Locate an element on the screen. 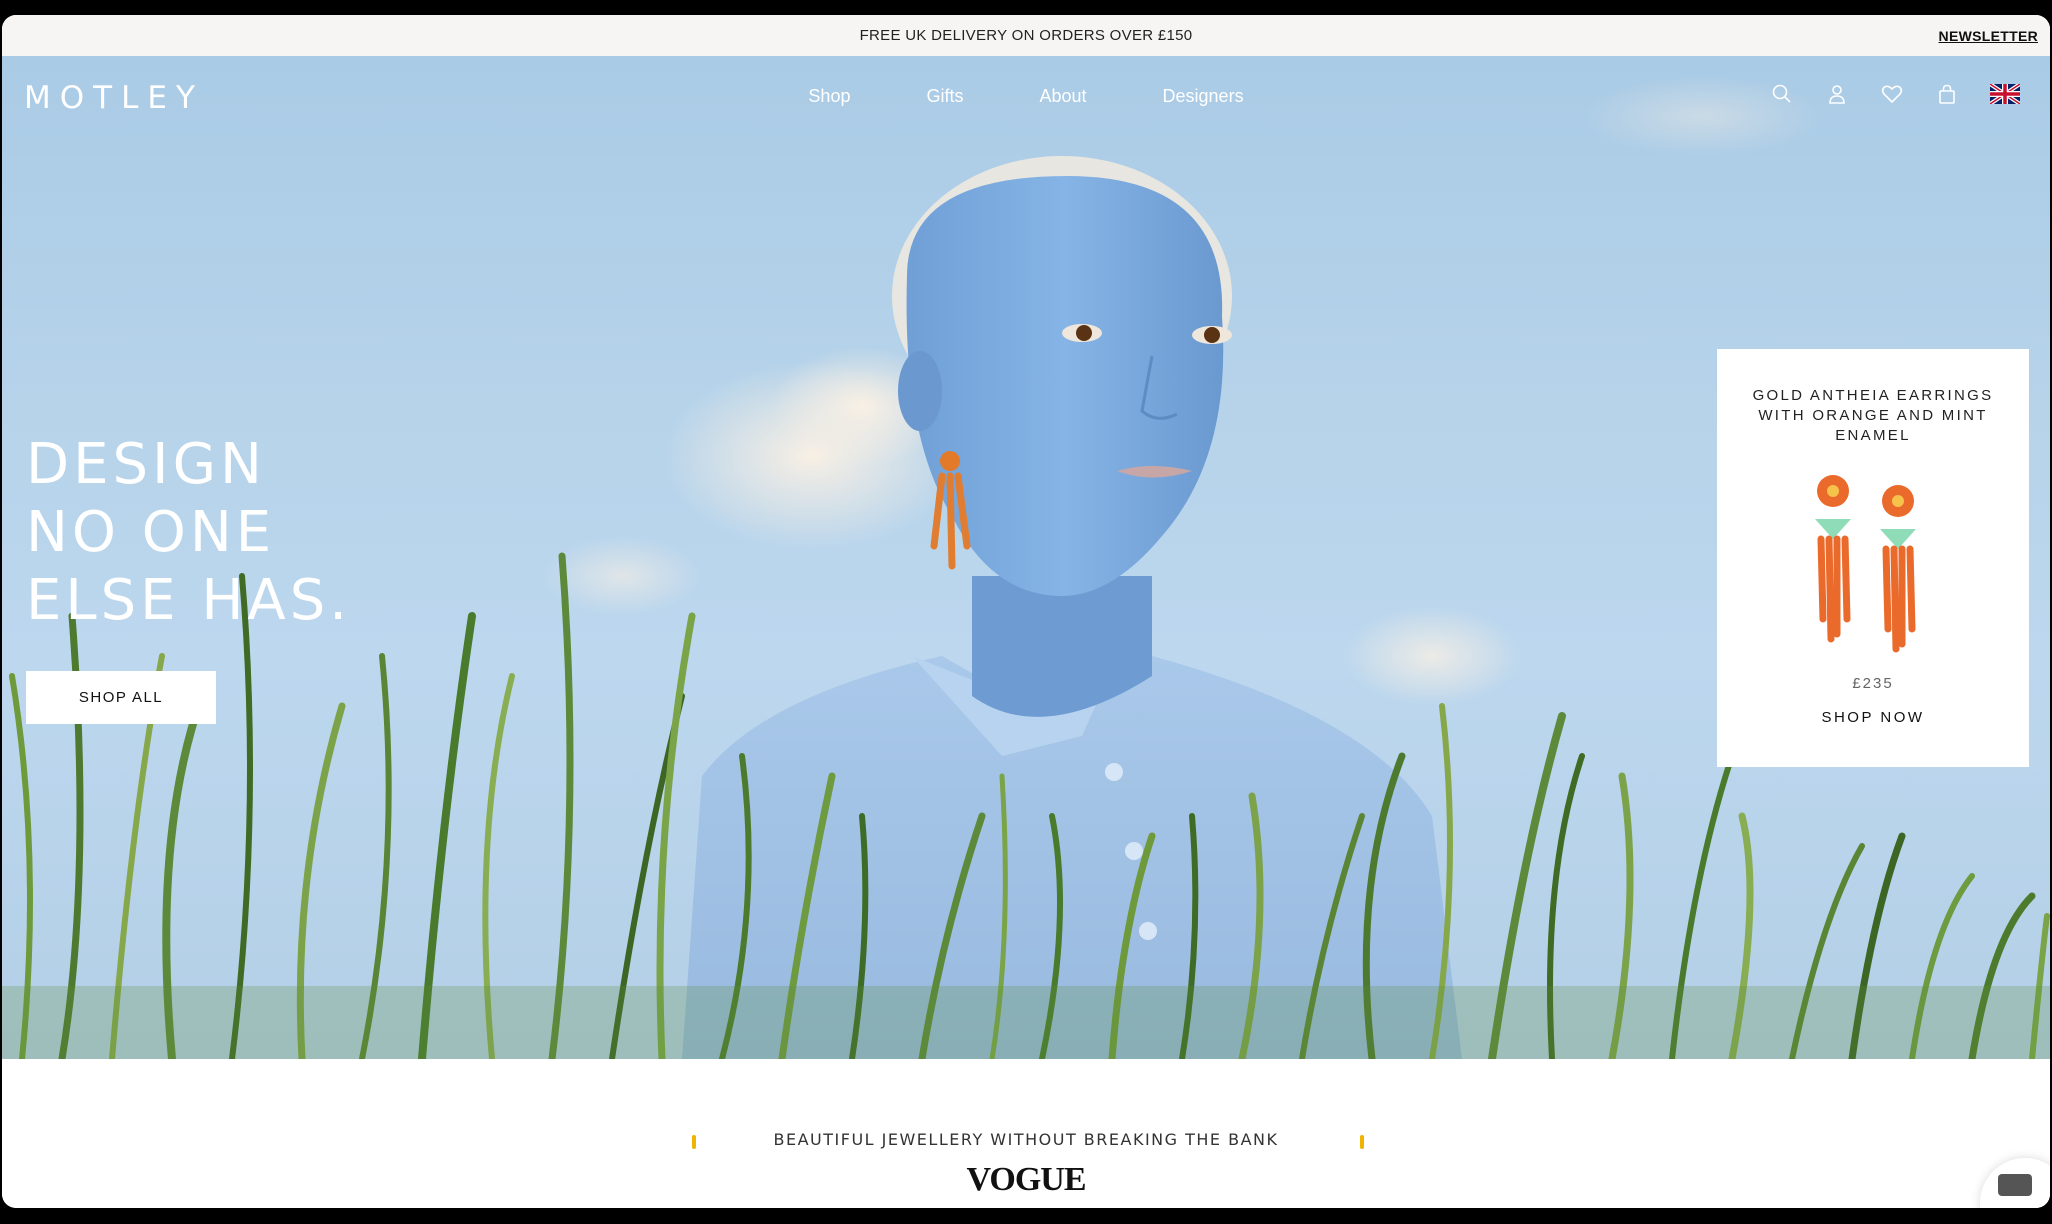 The image size is (2052, 1224). headline-line-1: DESIGN is located at coordinates (146, 464).